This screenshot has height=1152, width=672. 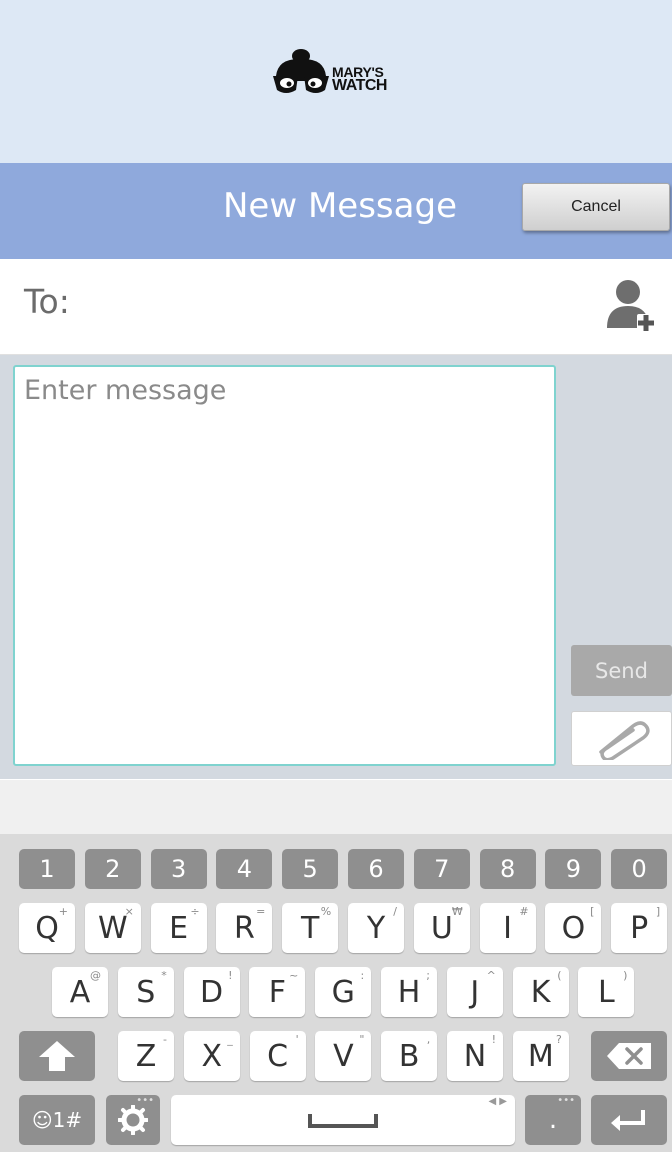 What do you see at coordinates (244, 869) in the screenshot?
I see `number-key-4: 4` at bounding box center [244, 869].